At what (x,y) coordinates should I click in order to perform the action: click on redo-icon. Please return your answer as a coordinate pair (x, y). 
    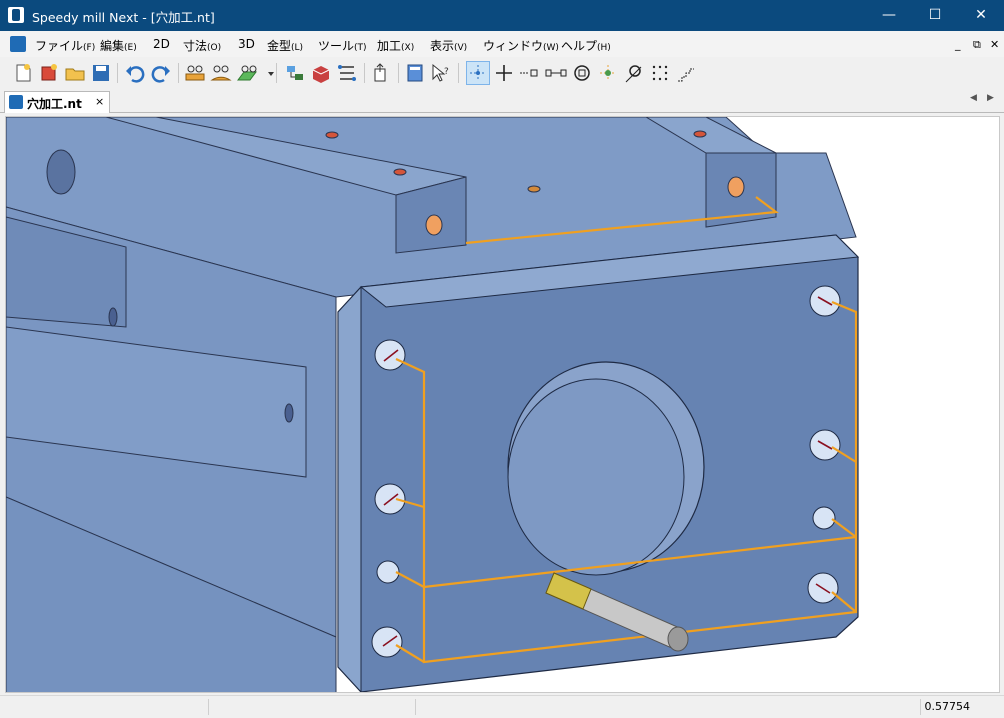
    Looking at the image, I should click on (161, 73).